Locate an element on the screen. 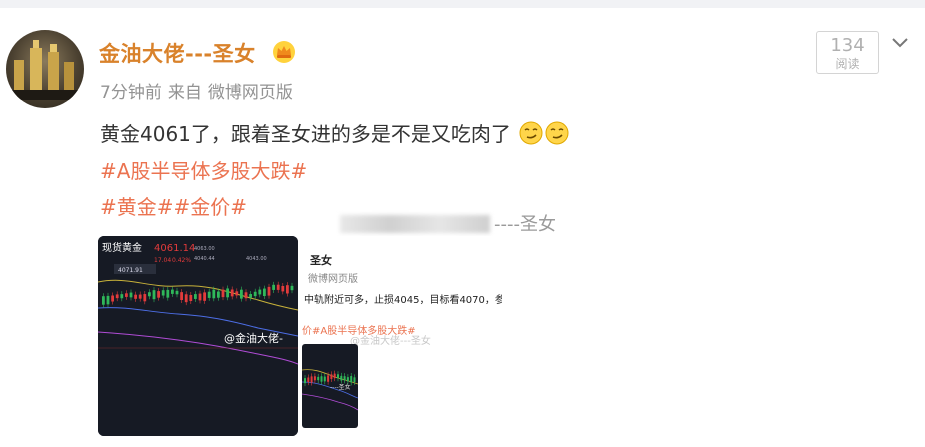 The width and height of the screenshot is (925, 447). chart-stat-2: 4040.44 is located at coordinates (204, 259).